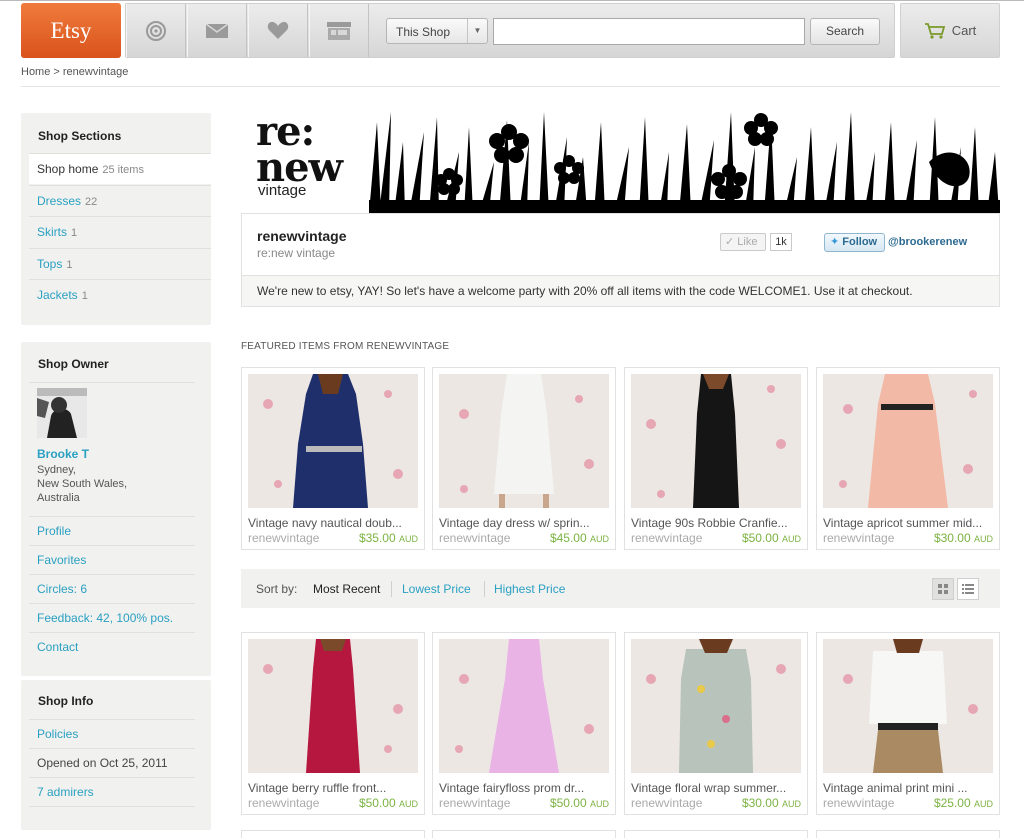  Describe the element at coordinates (120, 231) in the screenshot. I see `section-item-skirts: Skirts 1` at that location.